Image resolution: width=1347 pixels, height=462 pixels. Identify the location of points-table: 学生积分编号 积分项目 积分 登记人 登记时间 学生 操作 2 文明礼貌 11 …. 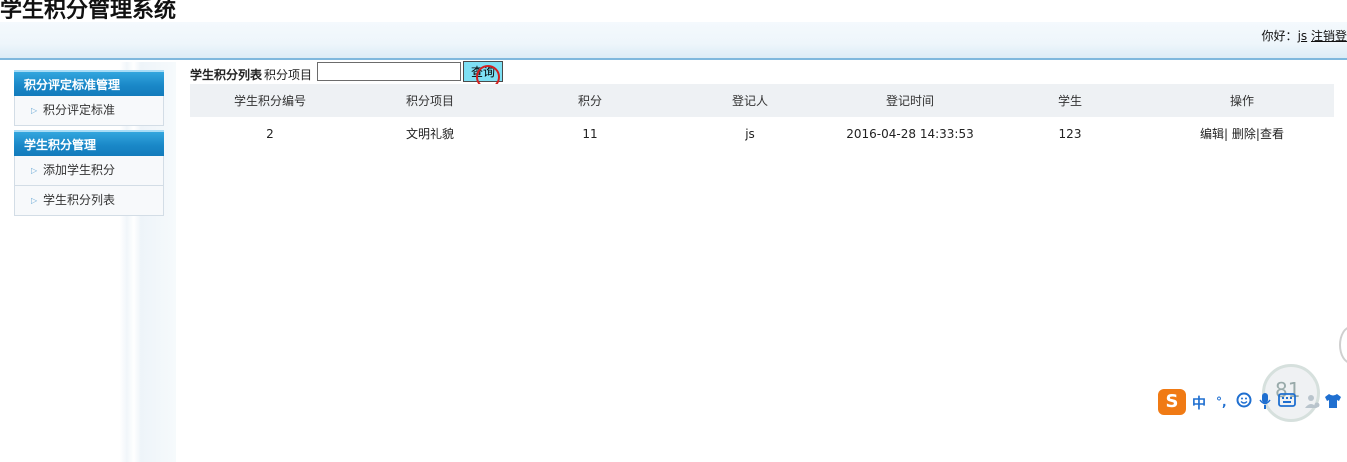
(762, 117).